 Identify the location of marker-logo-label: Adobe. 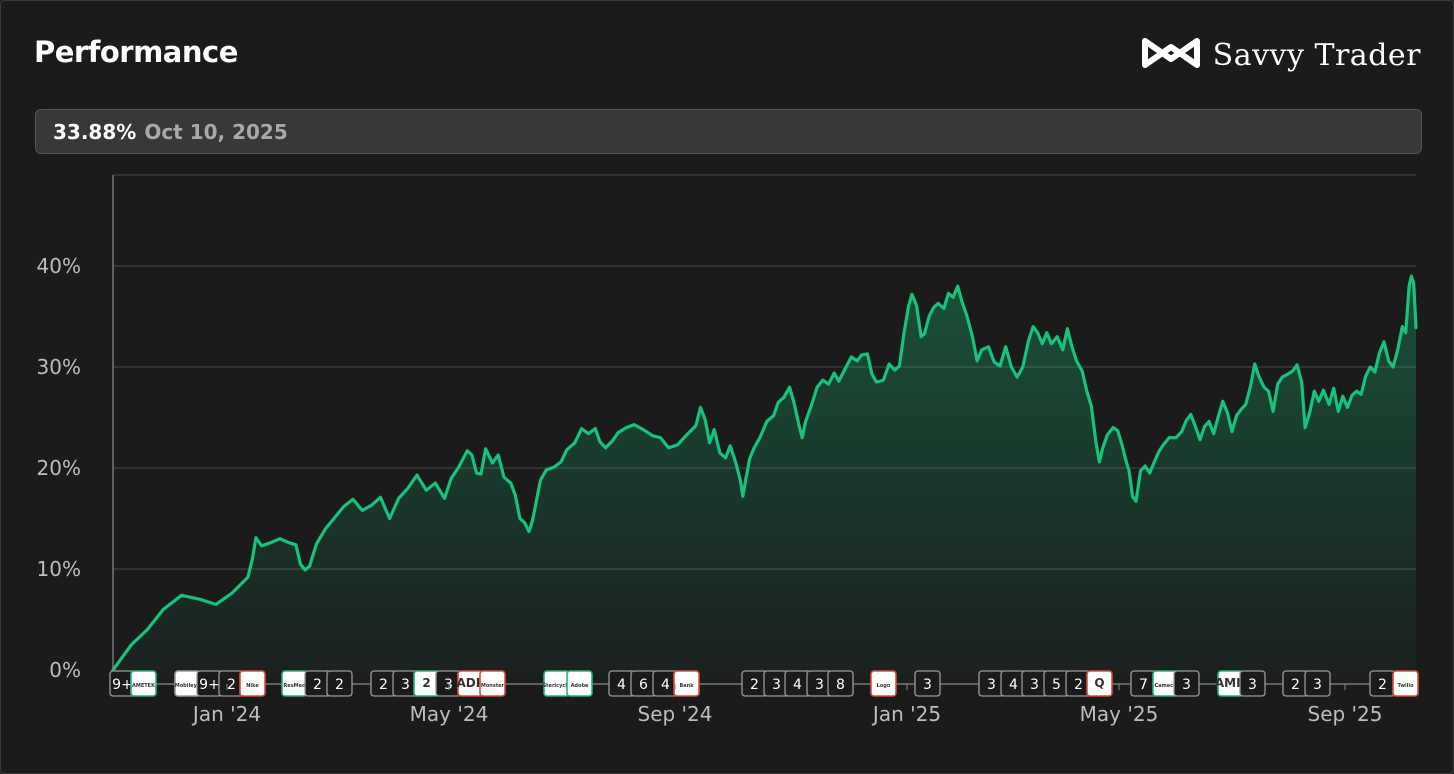
(580, 686).